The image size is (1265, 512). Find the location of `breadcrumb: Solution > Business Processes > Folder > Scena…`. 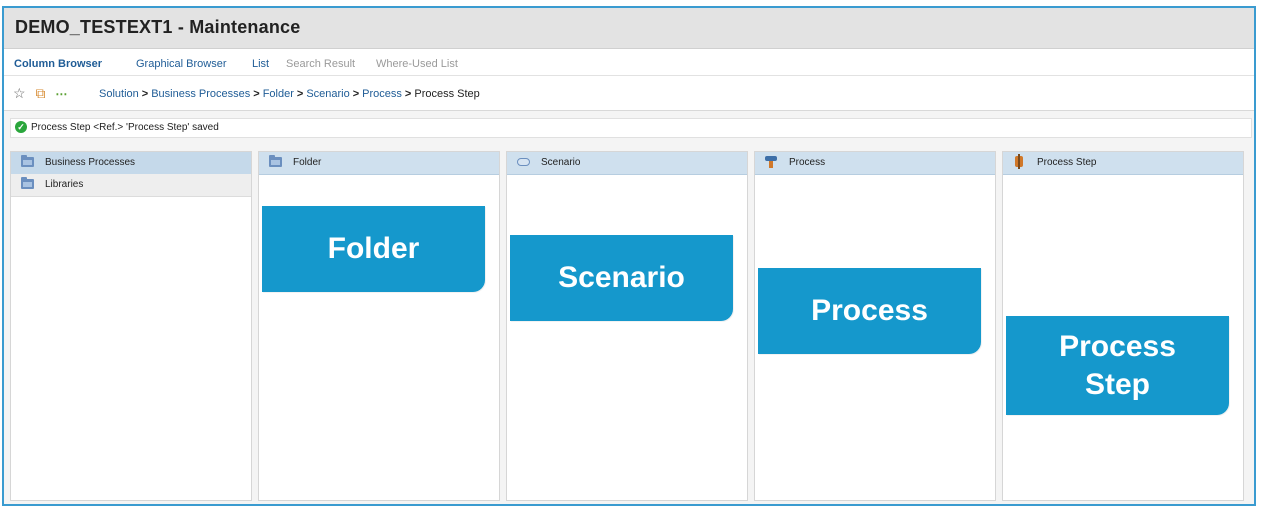

breadcrumb: Solution > Business Processes > Folder > Scena… is located at coordinates (289, 94).